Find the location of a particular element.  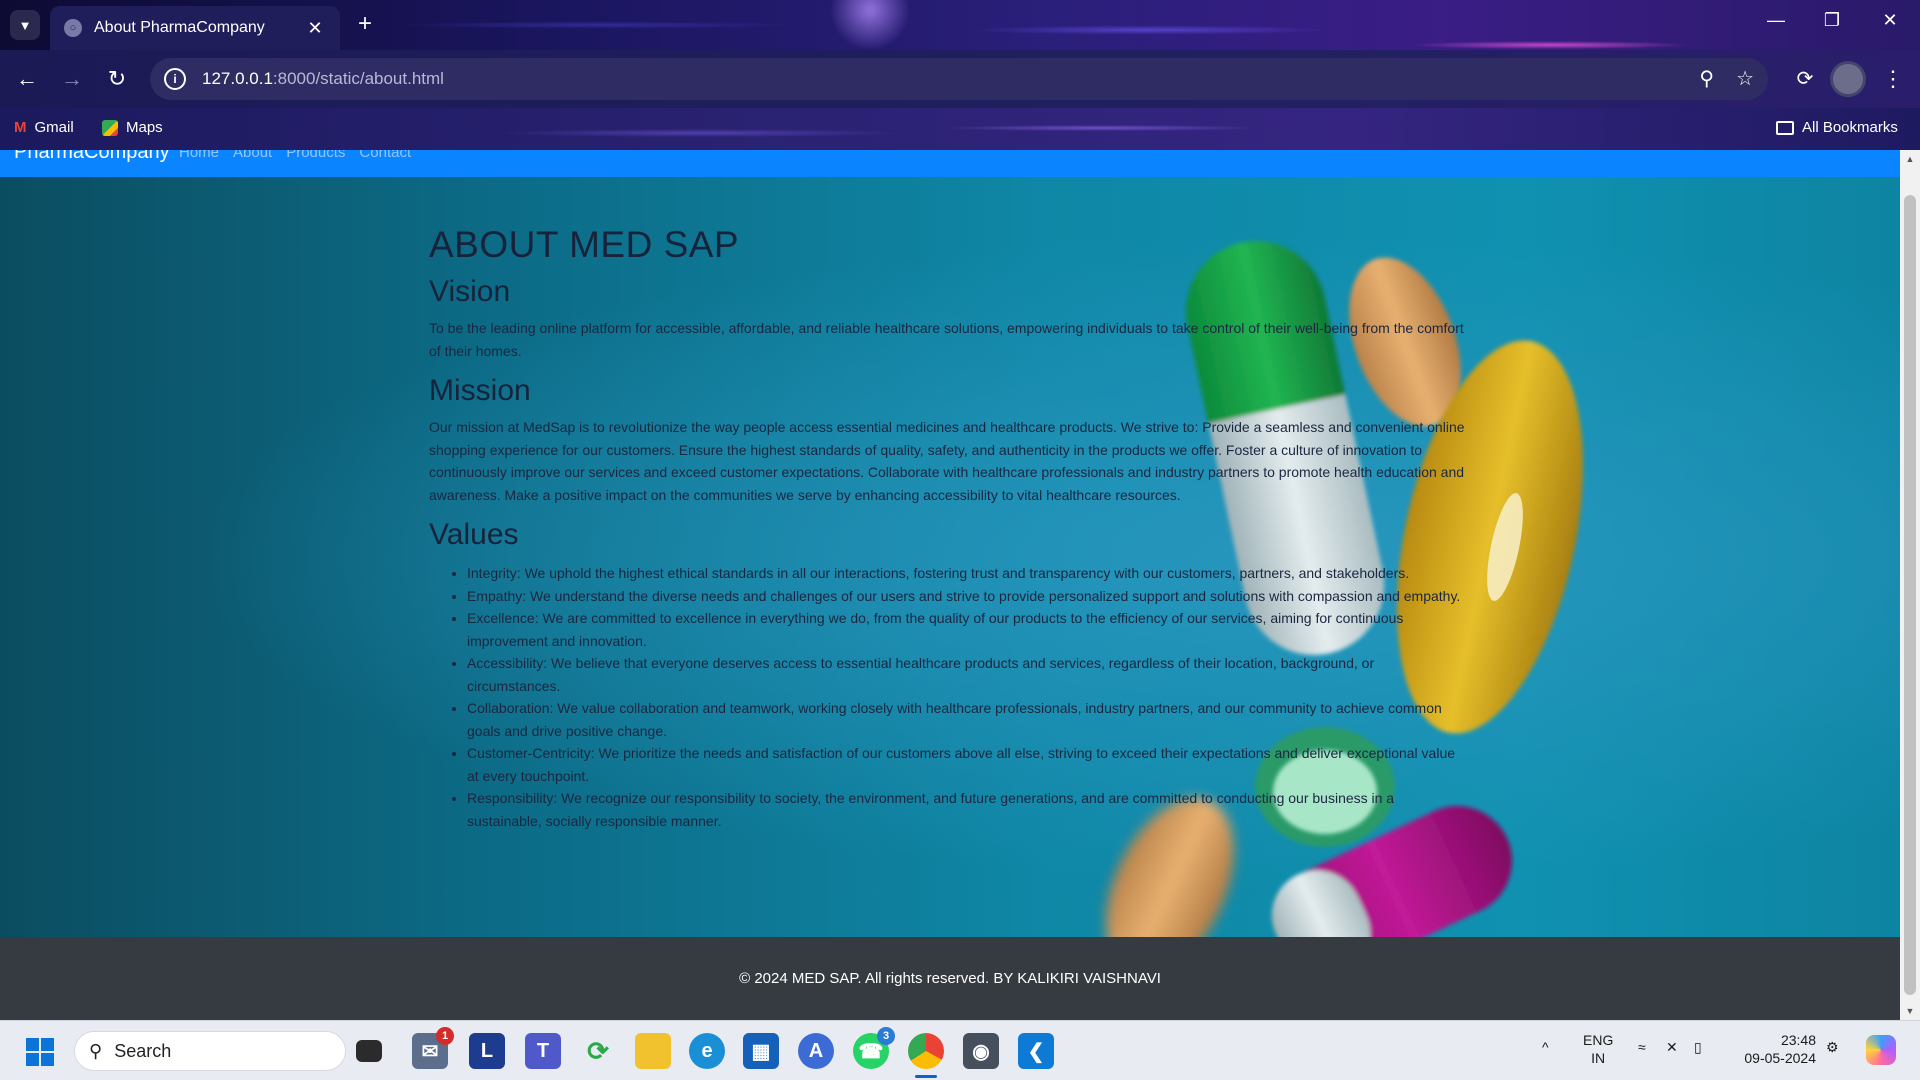

nav-link-products: Products is located at coordinates (315, 155).